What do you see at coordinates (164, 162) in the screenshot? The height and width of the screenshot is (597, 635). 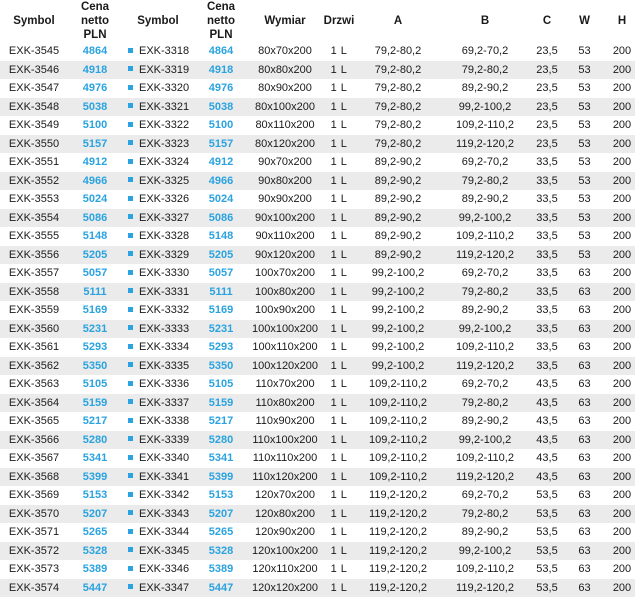 I see `symbol-2-text: EXK-3324` at bounding box center [164, 162].